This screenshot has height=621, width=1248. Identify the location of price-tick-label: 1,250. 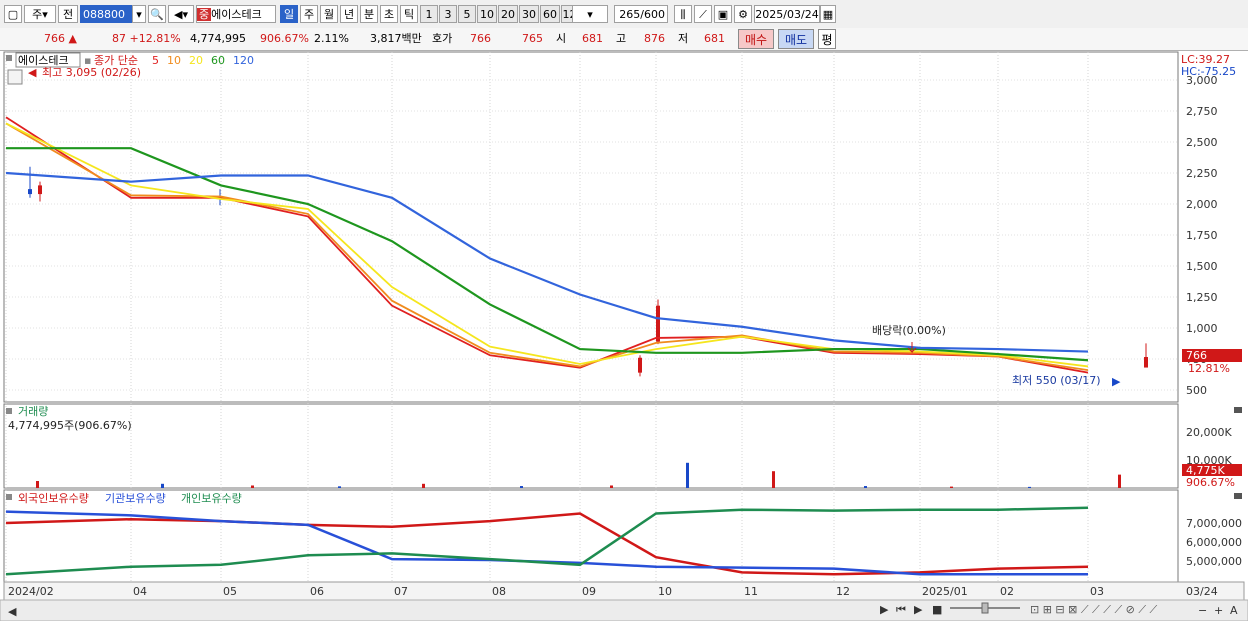
(1202, 297).